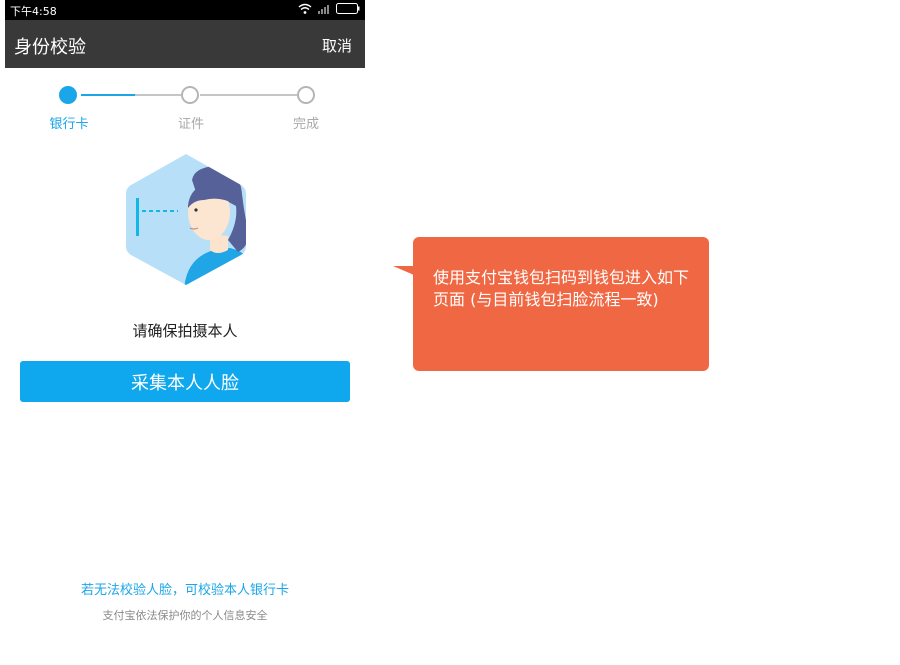  Describe the element at coordinates (337, 45) in the screenshot. I see `cancel-button: 取消` at that location.